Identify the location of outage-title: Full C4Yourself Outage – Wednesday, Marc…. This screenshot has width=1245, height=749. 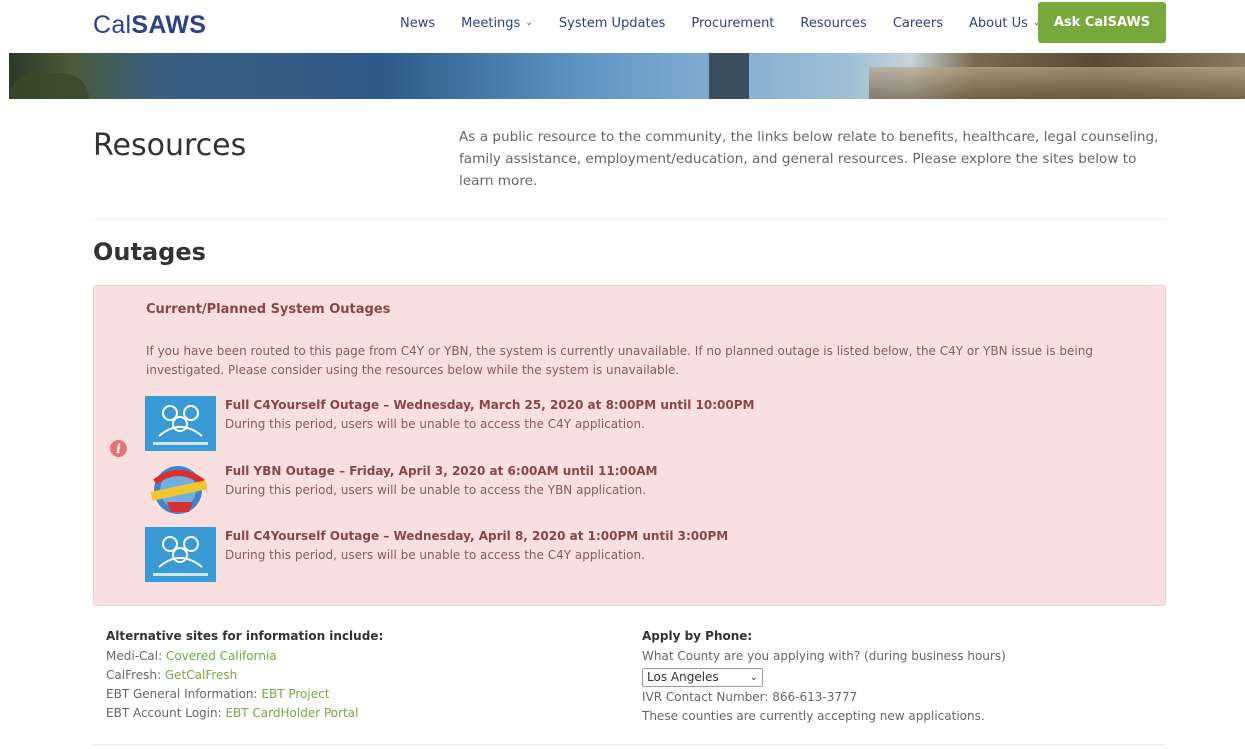
(490, 405).